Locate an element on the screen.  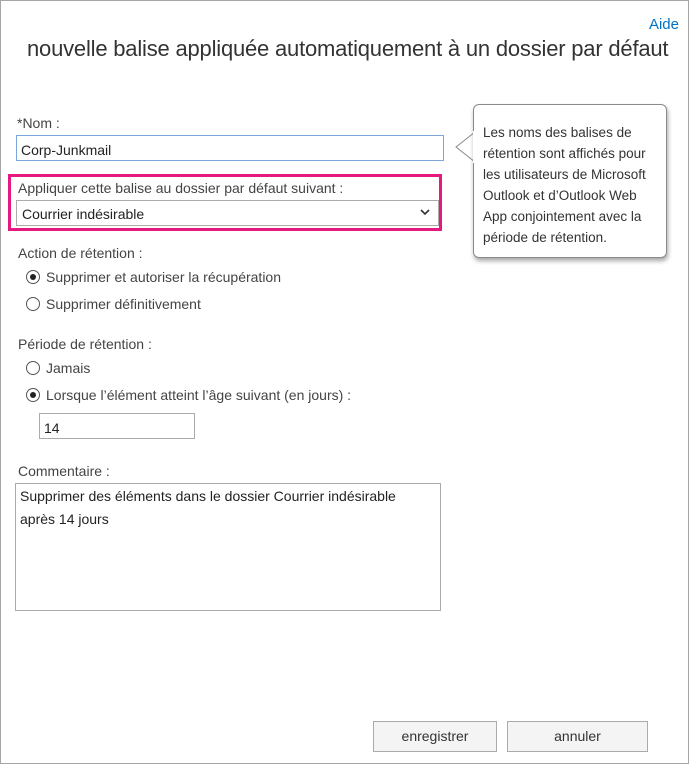
cancel-button: annuler is located at coordinates (577, 736).